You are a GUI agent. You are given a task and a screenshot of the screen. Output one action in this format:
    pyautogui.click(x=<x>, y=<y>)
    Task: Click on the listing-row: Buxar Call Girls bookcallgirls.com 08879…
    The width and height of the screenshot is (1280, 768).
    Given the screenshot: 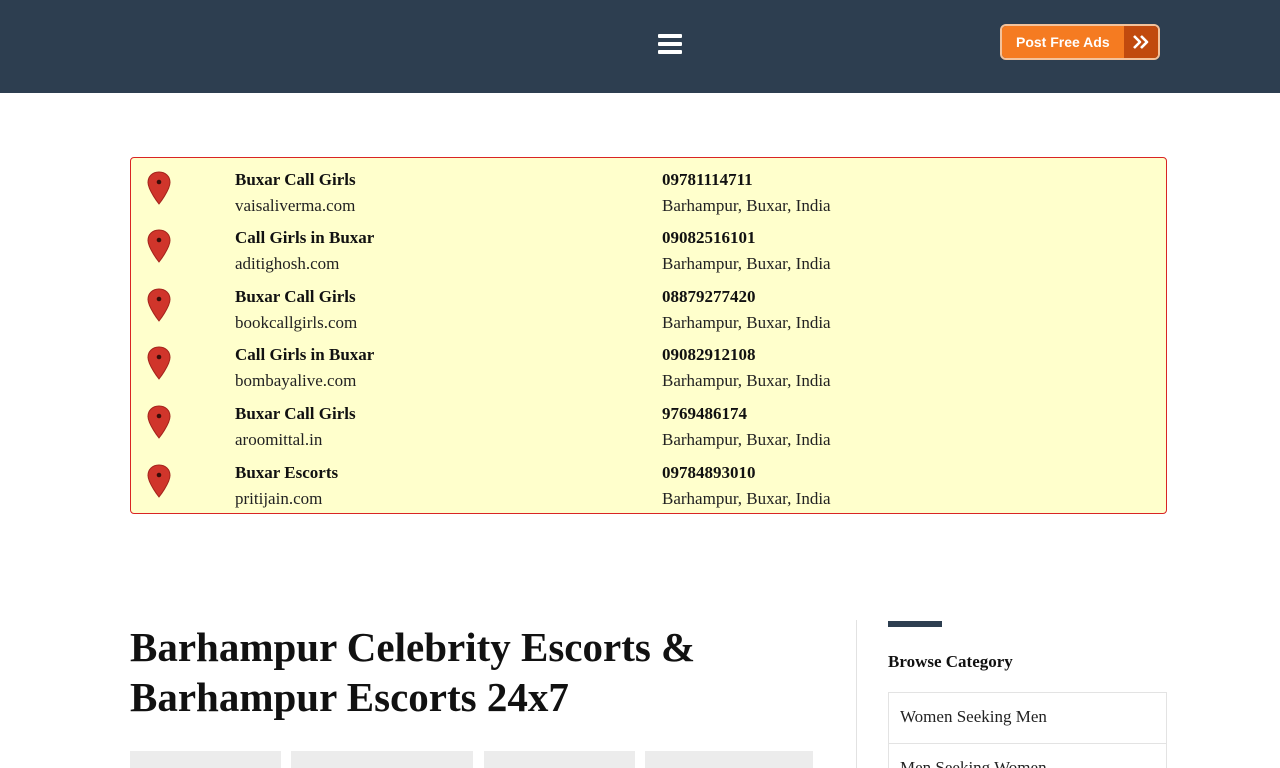 What is the action you would take?
    pyautogui.click(x=648, y=308)
    